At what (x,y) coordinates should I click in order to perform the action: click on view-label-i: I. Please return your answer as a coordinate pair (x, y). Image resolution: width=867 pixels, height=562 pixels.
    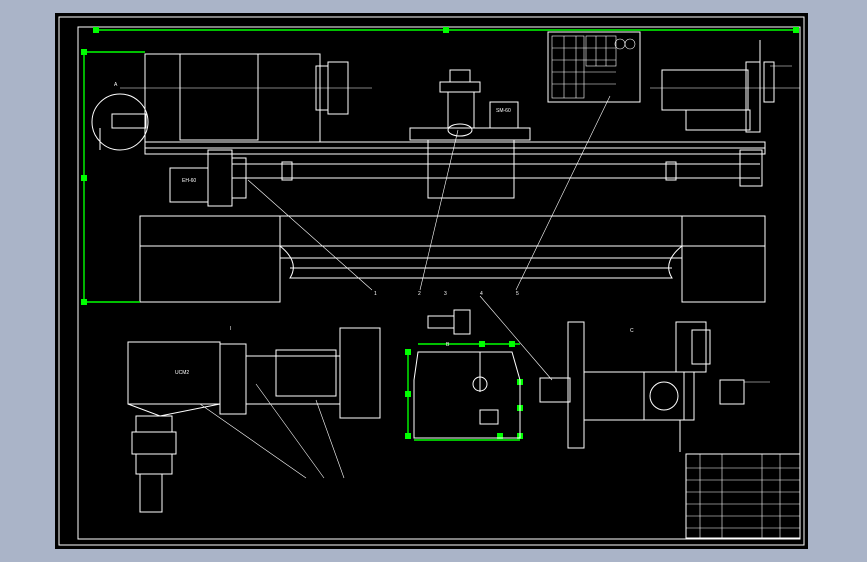
    Looking at the image, I should click on (230, 329).